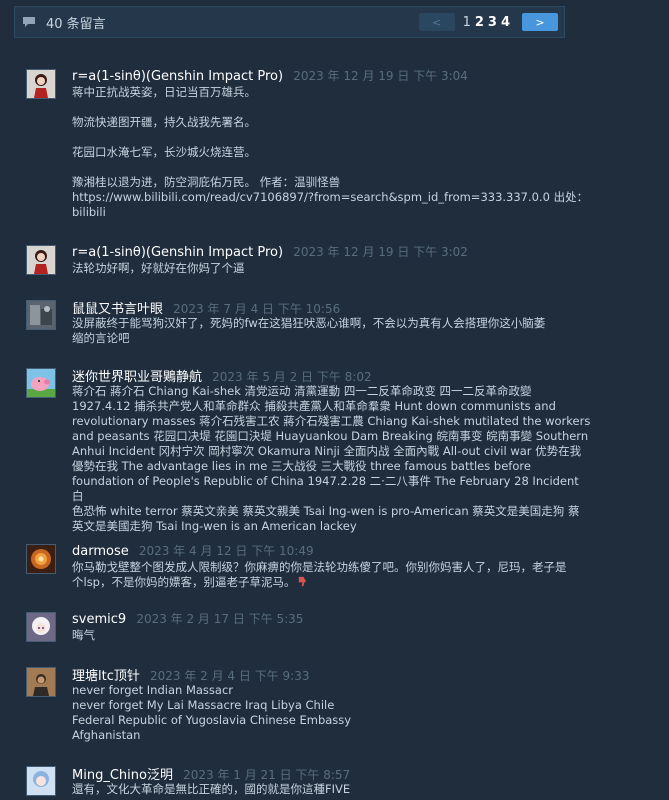 This screenshot has height=800, width=669. What do you see at coordinates (106, 735) in the screenshot?
I see `comment-line: Afghanistan` at bounding box center [106, 735].